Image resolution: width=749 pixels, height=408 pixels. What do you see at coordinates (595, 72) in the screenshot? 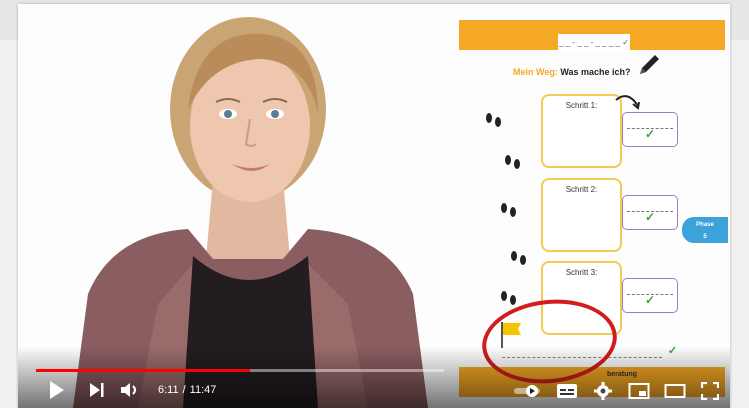
I see `worksheet-title-rest: Was mache ich?` at bounding box center [595, 72].